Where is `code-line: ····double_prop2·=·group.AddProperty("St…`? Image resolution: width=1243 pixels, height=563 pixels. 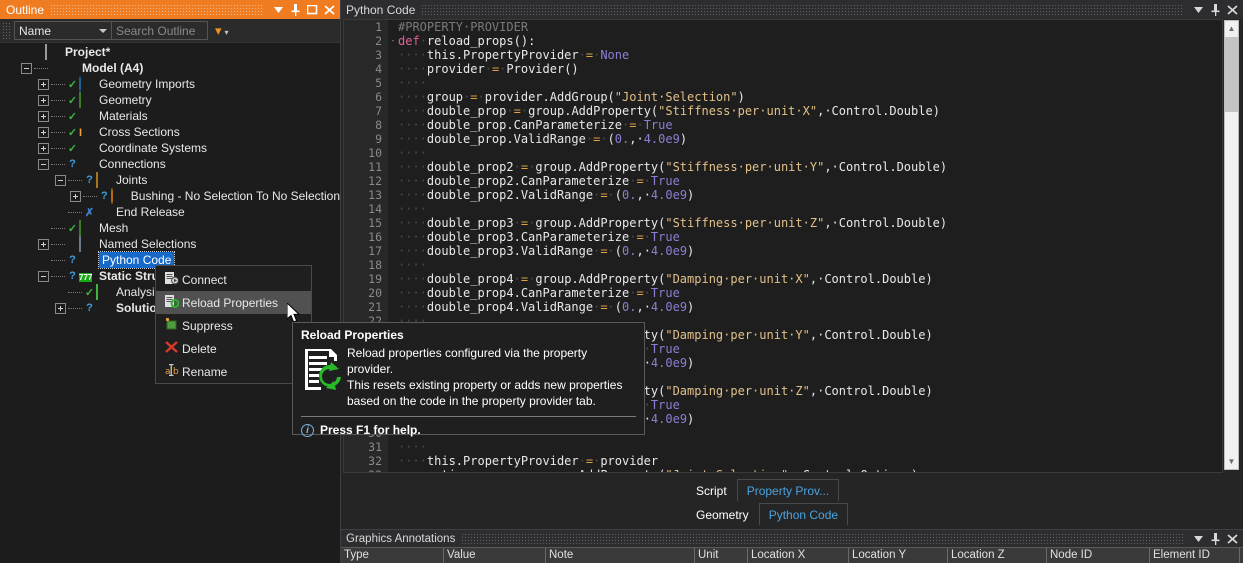 code-line: ····double_prop2·=·group.AddProperty("St… is located at coordinates (810, 167).